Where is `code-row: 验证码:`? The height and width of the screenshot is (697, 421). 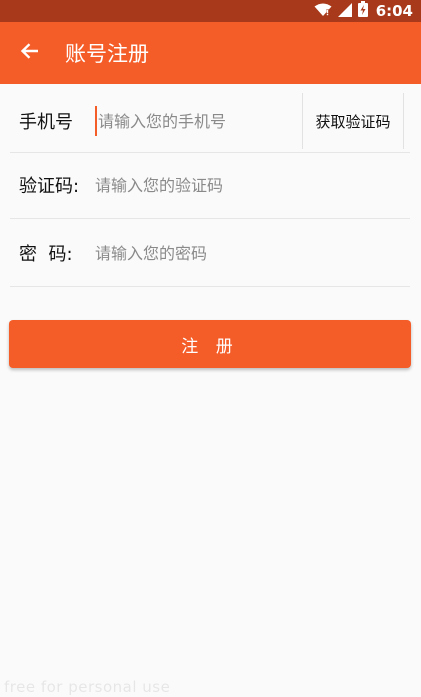 code-row: 验证码: is located at coordinates (210, 185).